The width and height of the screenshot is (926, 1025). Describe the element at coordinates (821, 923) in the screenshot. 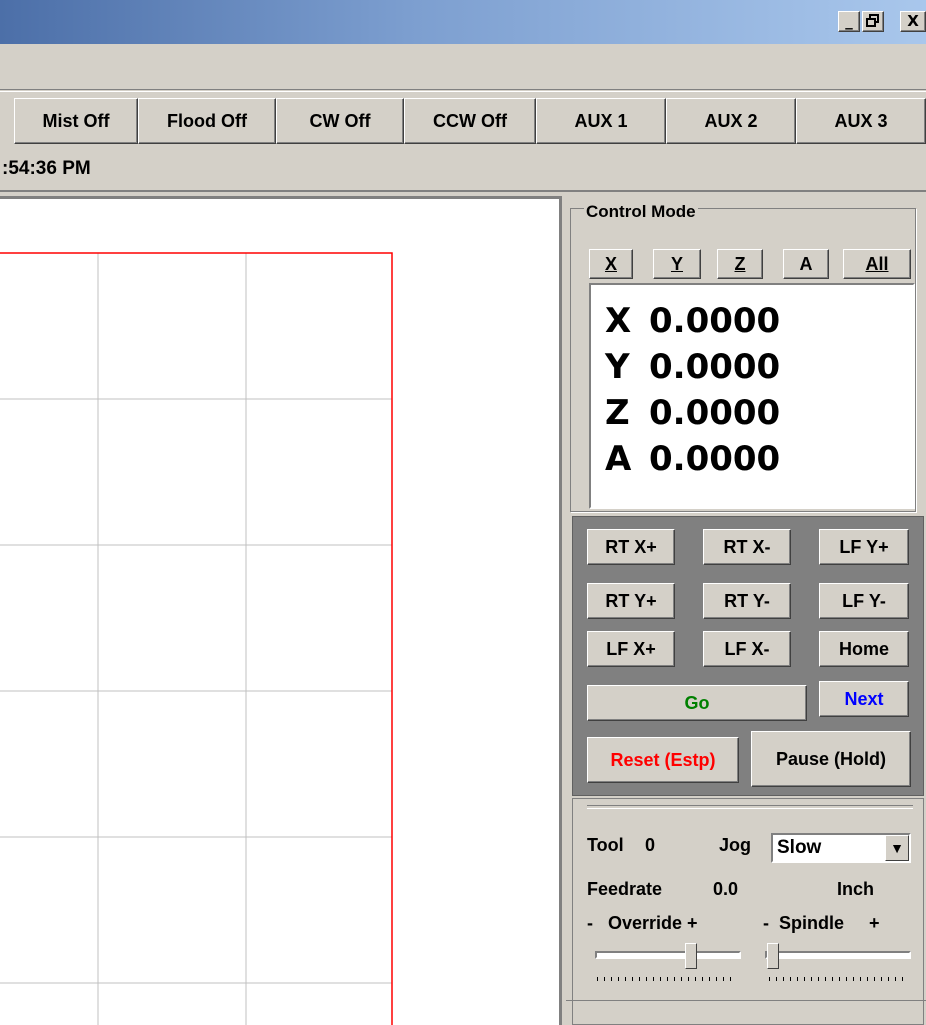

I see `spindle-label: - Spindle +` at that location.